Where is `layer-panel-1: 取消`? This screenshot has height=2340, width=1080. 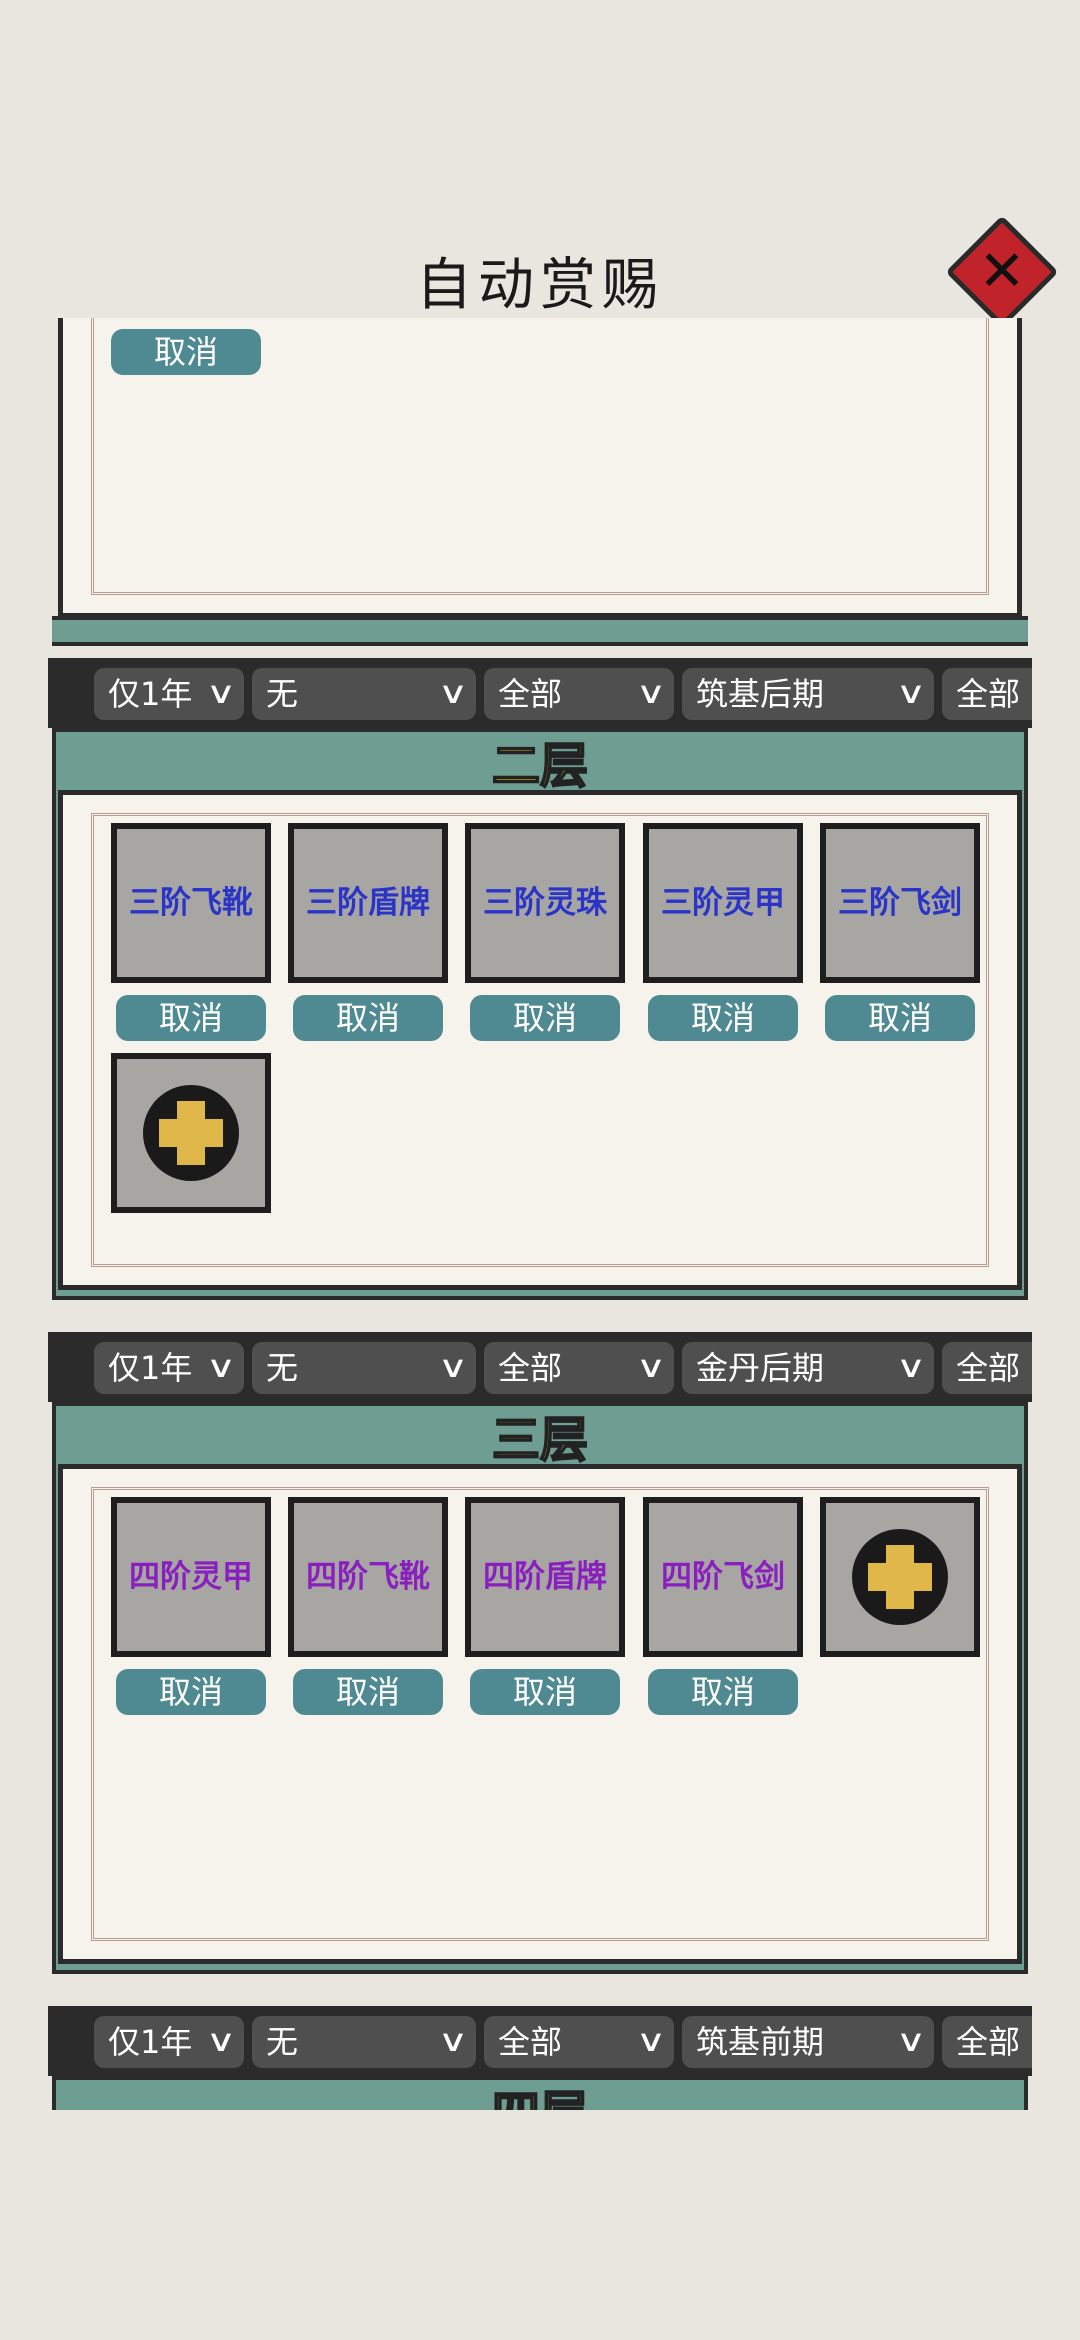 layer-panel-1: 取消 is located at coordinates (540, 468).